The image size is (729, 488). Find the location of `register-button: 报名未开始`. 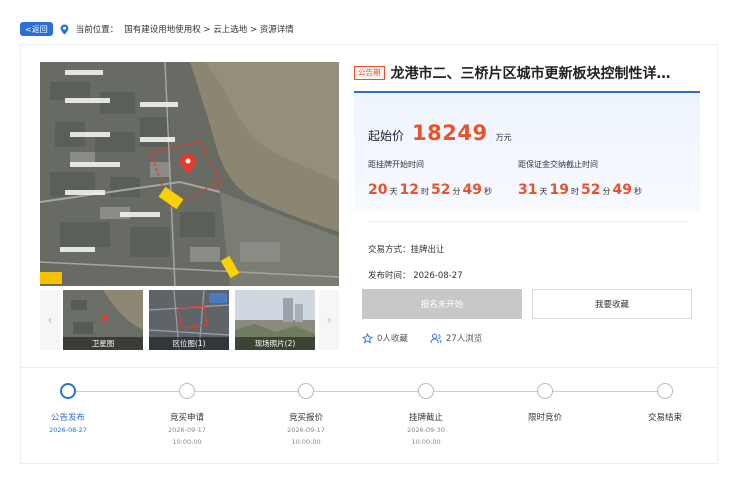

register-button: 报名未开始 is located at coordinates (442, 304).